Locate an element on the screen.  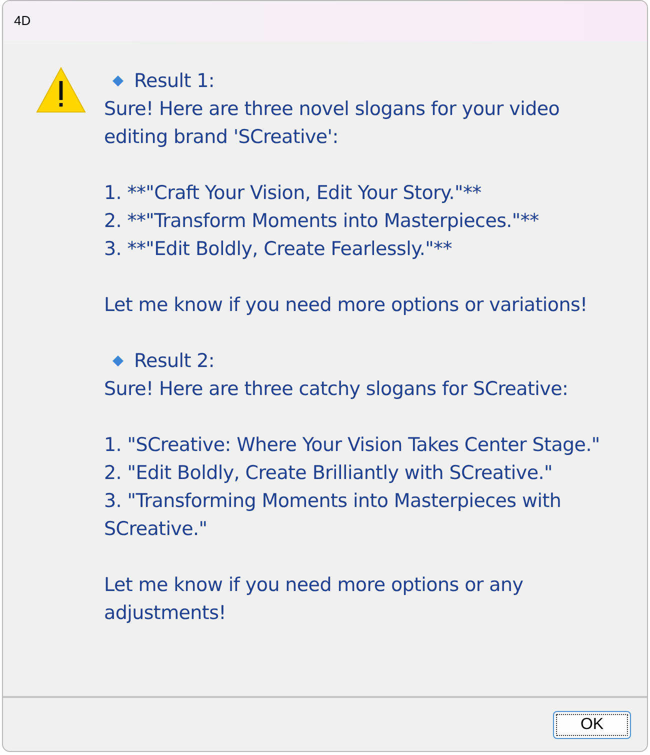
list-item: 1. **"Craft Your Vision, Edit Your Story."** is located at coordinates (293, 193).